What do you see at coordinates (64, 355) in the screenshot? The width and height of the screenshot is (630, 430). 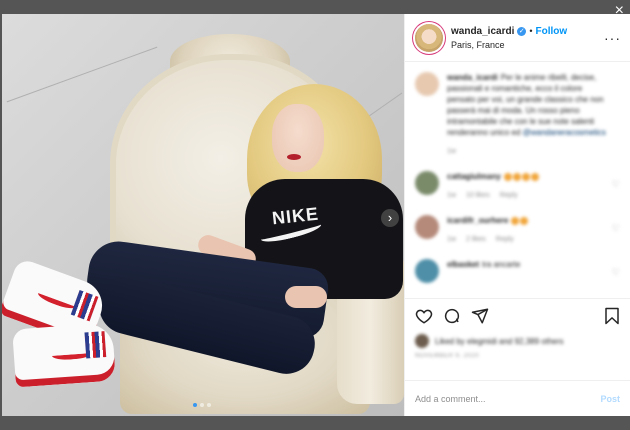 I see `sneaker-lower` at bounding box center [64, 355].